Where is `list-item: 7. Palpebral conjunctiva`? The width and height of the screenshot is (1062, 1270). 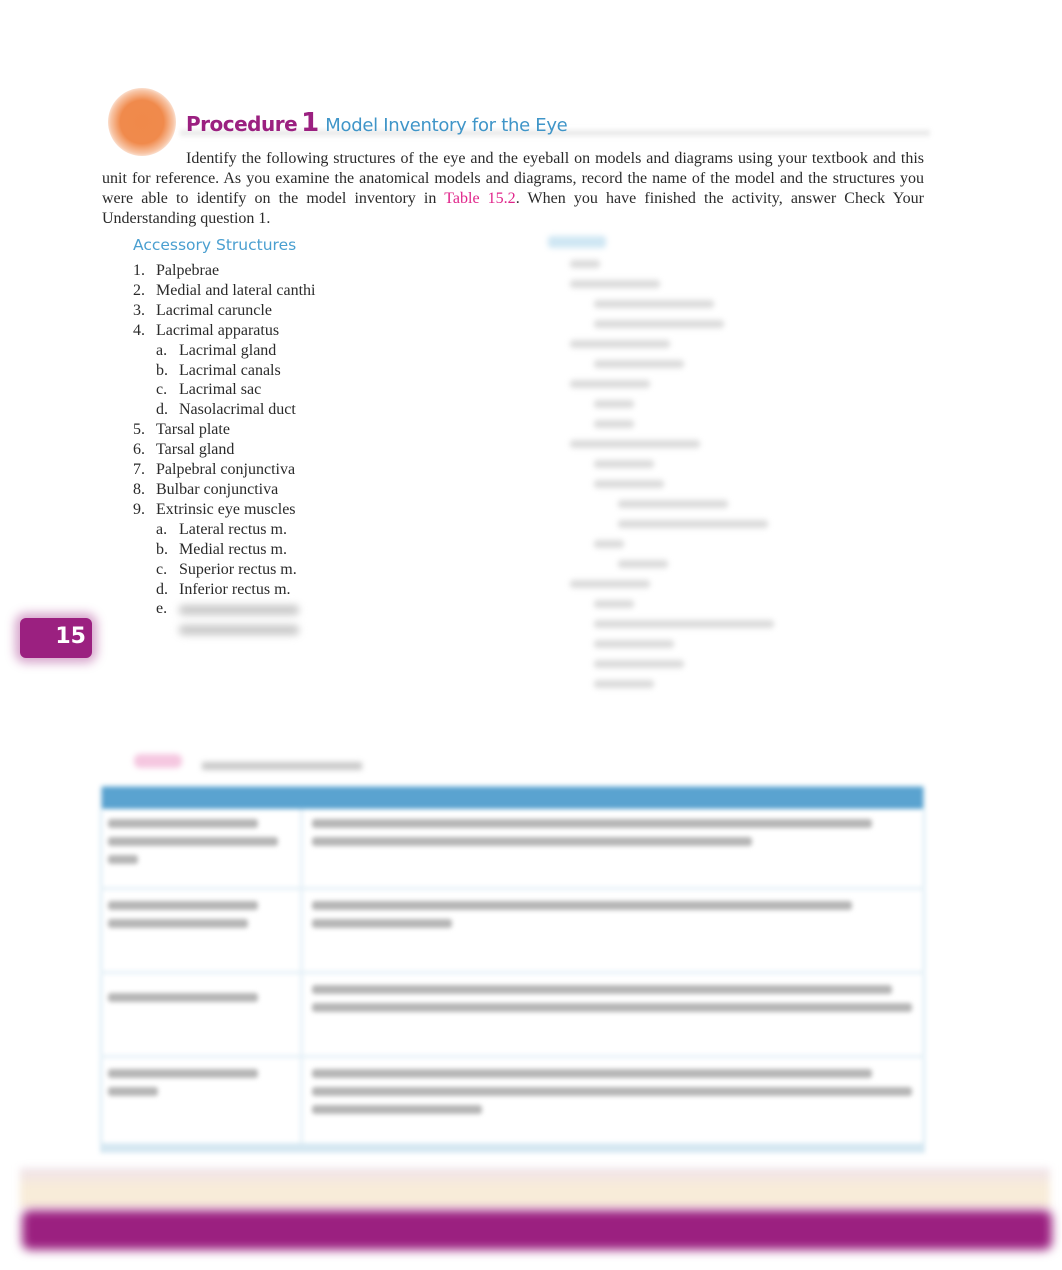 list-item: 7. Palpebral conjunctiva is located at coordinates (214, 470).